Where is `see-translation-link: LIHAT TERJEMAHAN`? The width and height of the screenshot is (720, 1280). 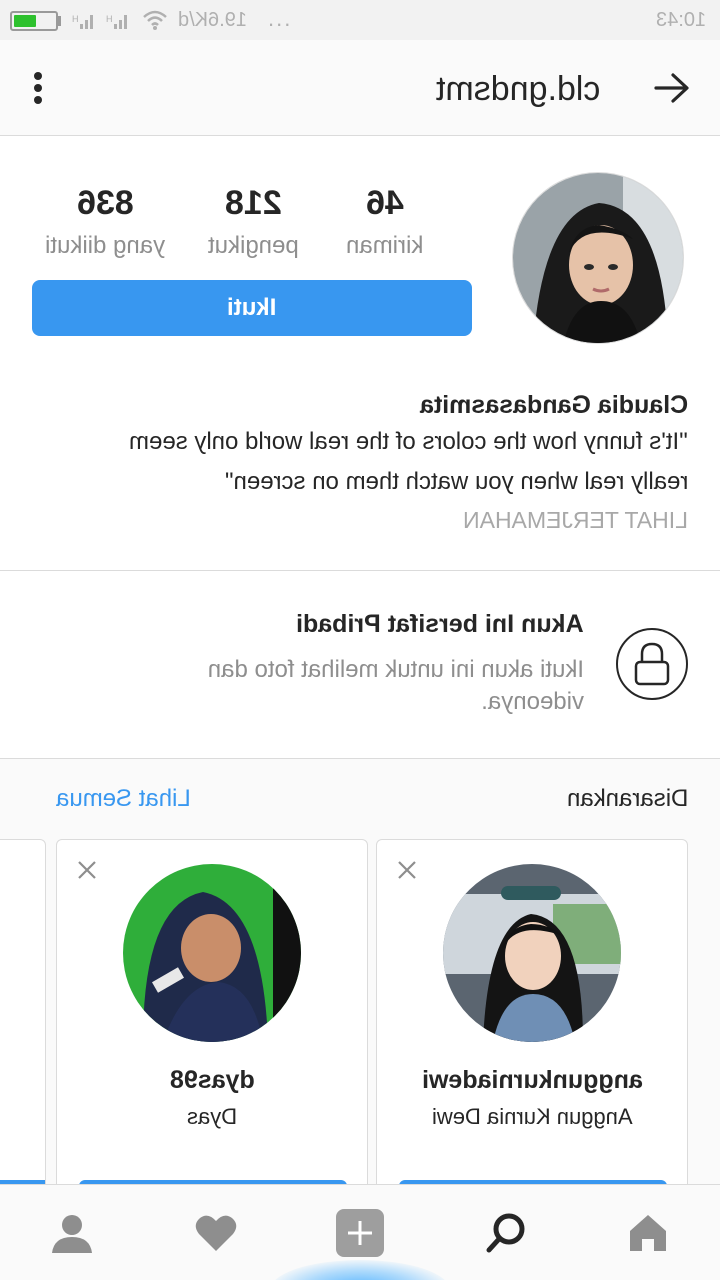
see-translation-link: LIHAT TERJEMAHAN is located at coordinates (575, 520).